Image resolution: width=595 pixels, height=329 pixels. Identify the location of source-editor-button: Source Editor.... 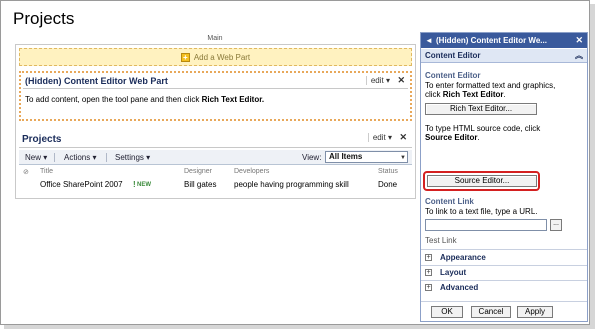
(482, 181).